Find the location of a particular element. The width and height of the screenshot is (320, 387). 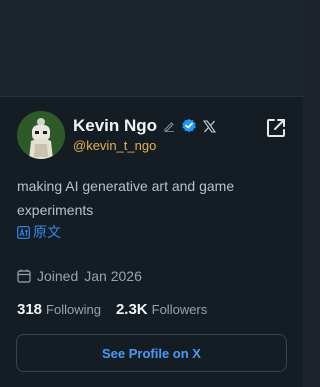

followers-count: 2.3K is located at coordinates (131, 309).